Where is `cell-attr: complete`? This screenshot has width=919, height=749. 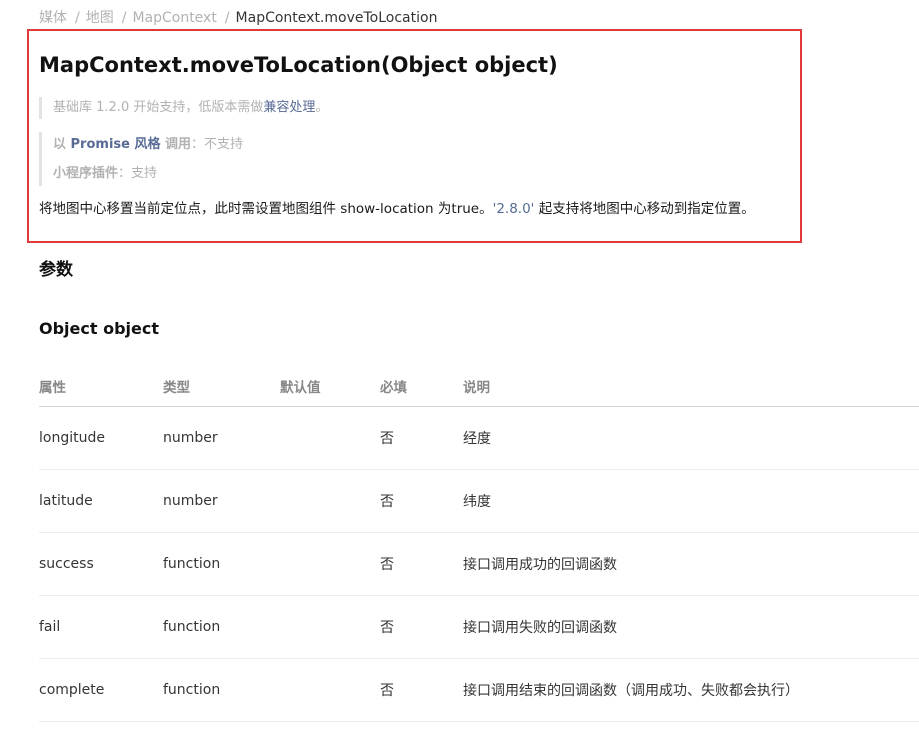
cell-attr: complete is located at coordinates (101, 690).